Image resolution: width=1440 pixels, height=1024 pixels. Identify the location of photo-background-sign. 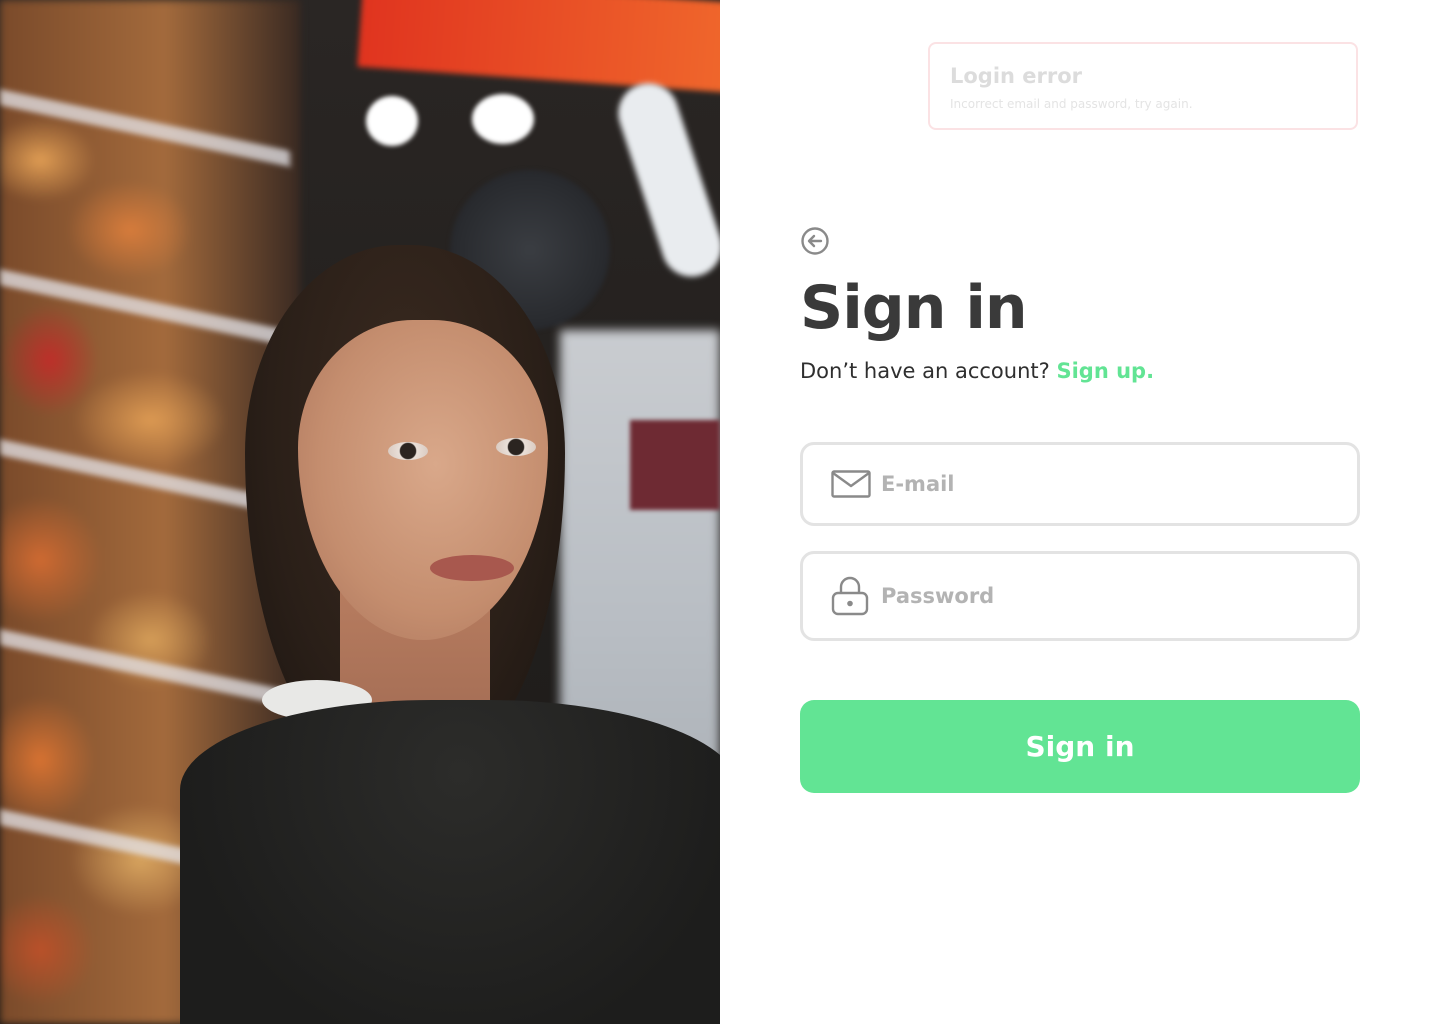
(675, 465).